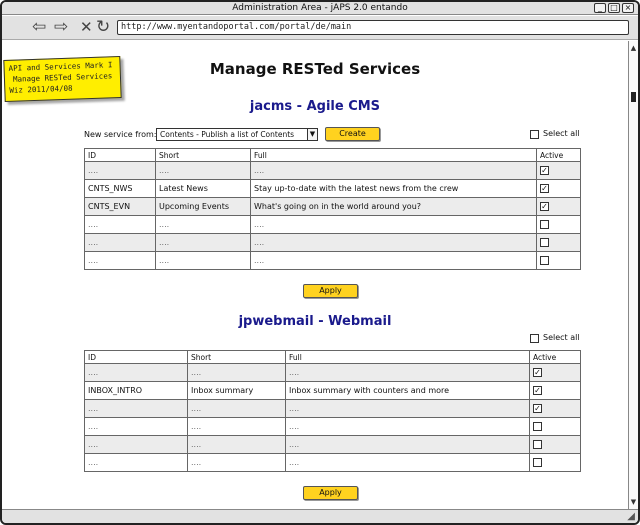 The height and width of the screenshot is (525, 640). What do you see at coordinates (120, 134) in the screenshot?
I see `new-service-label: New service from:` at bounding box center [120, 134].